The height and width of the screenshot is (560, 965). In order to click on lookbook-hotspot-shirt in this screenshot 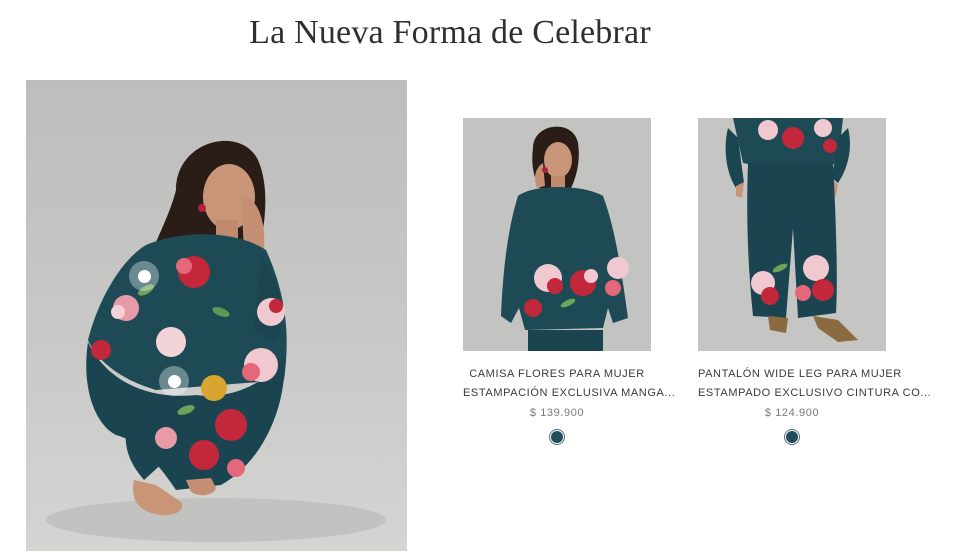, I will do `click(144, 276)`.